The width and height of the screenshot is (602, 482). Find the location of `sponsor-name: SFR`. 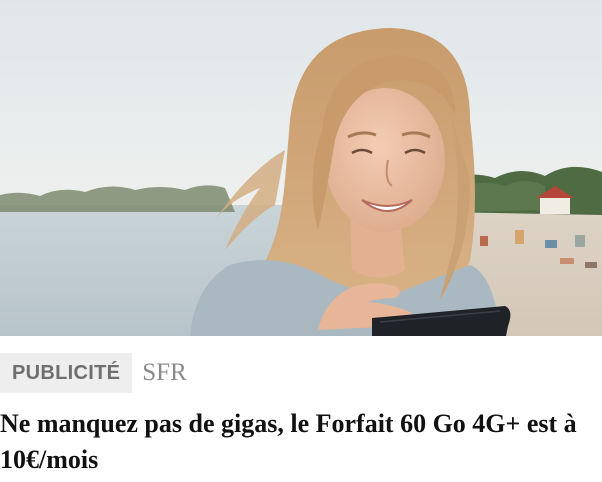

sponsor-name: SFR is located at coordinates (164, 373).